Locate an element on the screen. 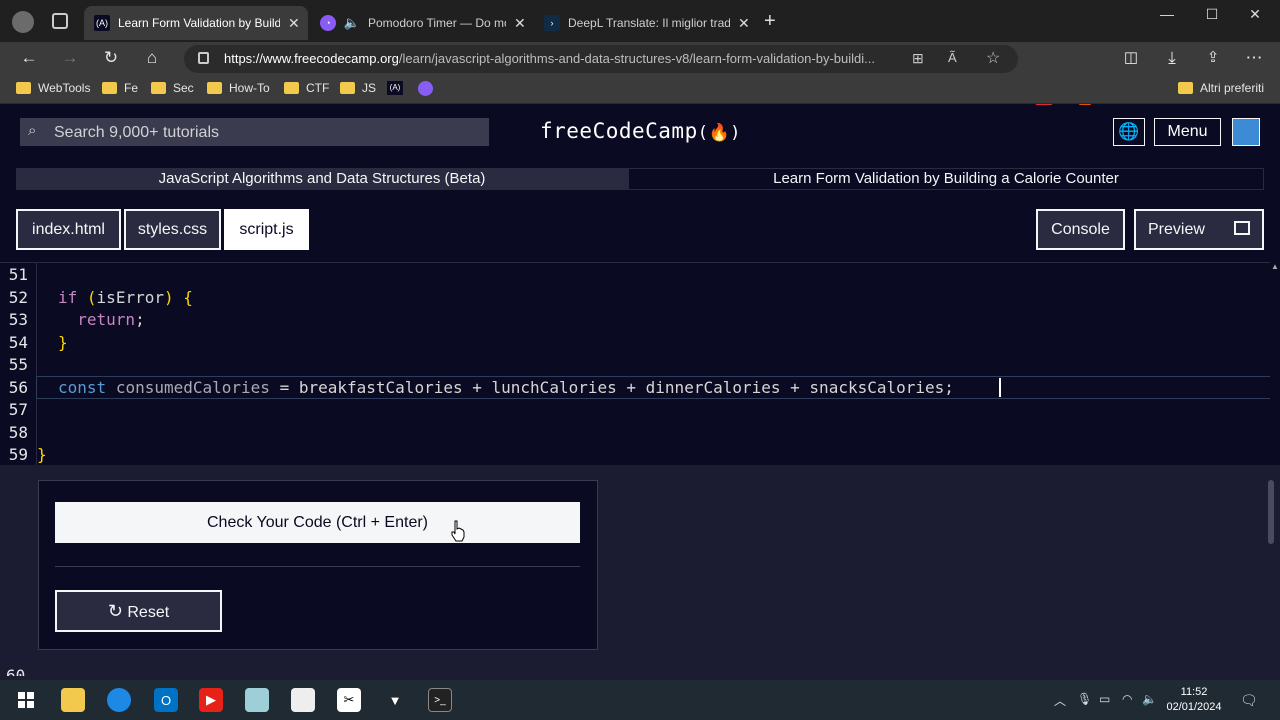 The height and width of the screenshot is (720, 1280). line-number: 54 is located at coordinates (18, 342).